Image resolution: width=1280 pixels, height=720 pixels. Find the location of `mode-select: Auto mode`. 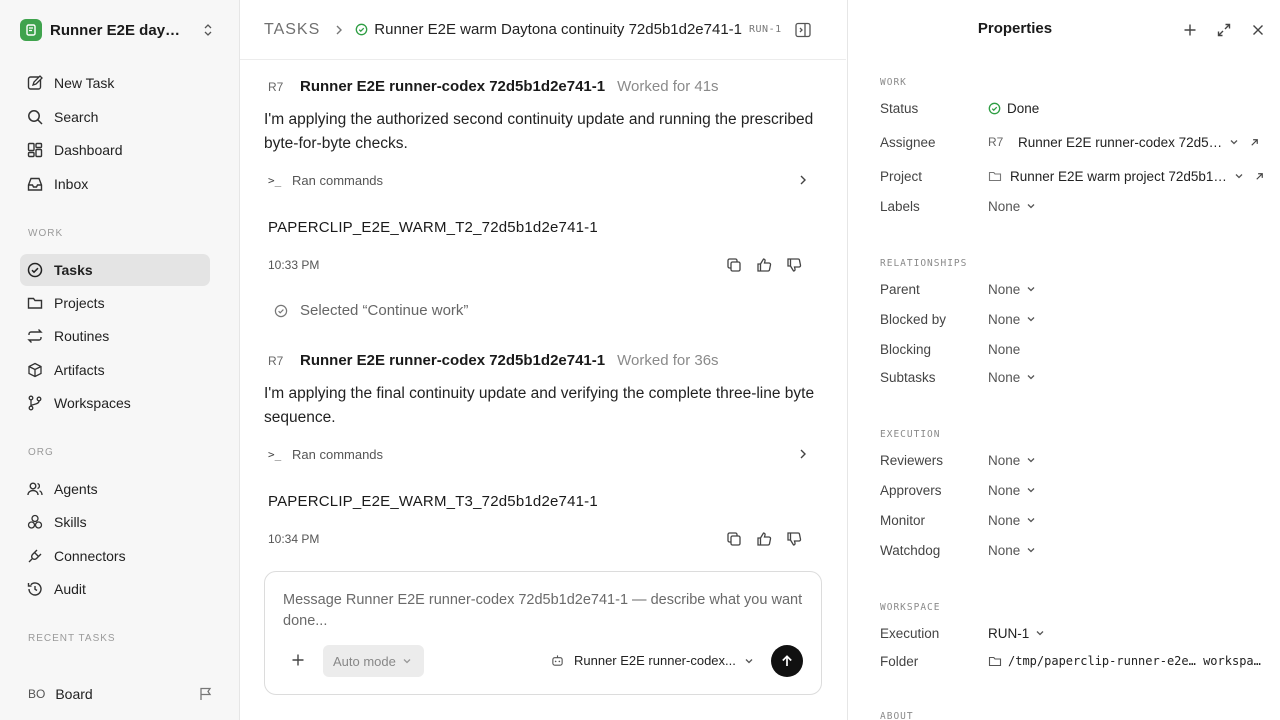

mode-select: Auto mode is located at coordinates (373, 661).